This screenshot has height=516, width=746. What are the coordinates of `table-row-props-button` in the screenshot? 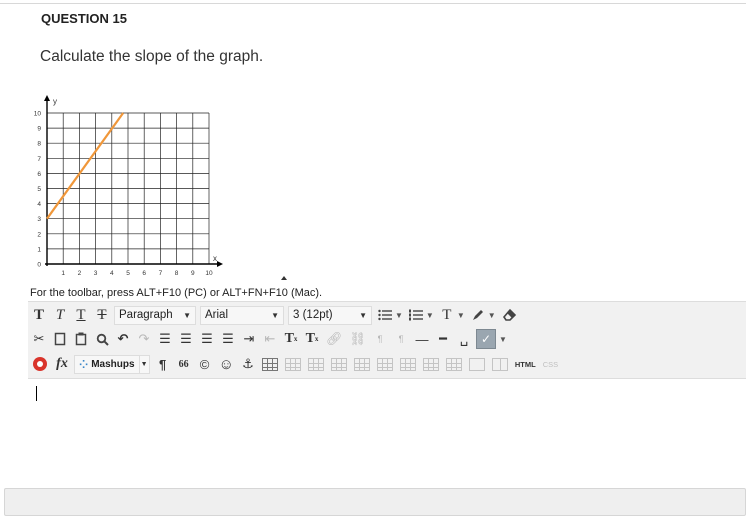 It's located at (293, 364).